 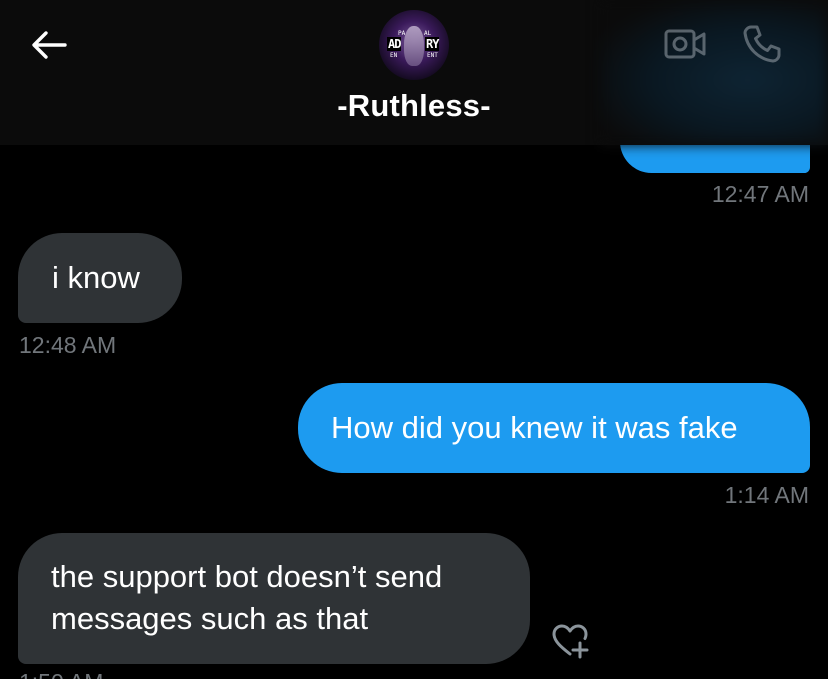 I want to click on avatar-text-bottom-right: ENT, so click(x=432, y=55).